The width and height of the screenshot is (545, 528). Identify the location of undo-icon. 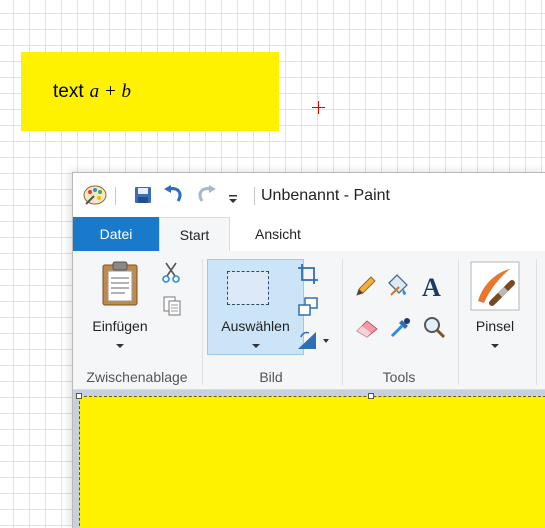
(174, 195).